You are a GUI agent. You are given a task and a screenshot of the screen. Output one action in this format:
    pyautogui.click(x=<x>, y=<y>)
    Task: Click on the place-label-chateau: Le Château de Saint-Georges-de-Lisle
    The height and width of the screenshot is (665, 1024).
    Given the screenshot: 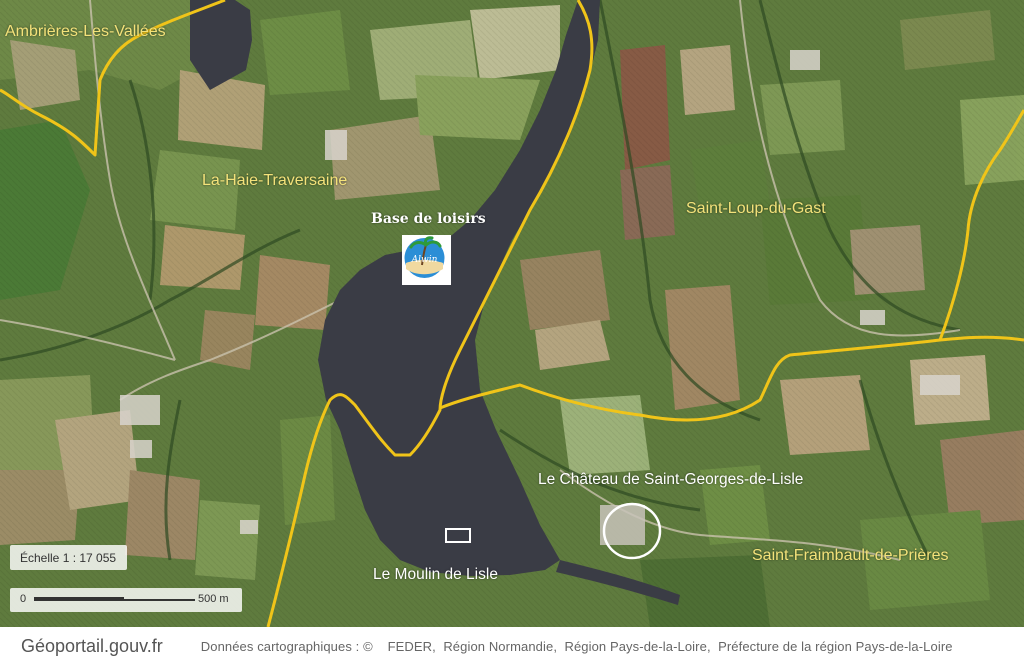 What is the action you would take?
    pyautogui.click(x=671, y=479)
    